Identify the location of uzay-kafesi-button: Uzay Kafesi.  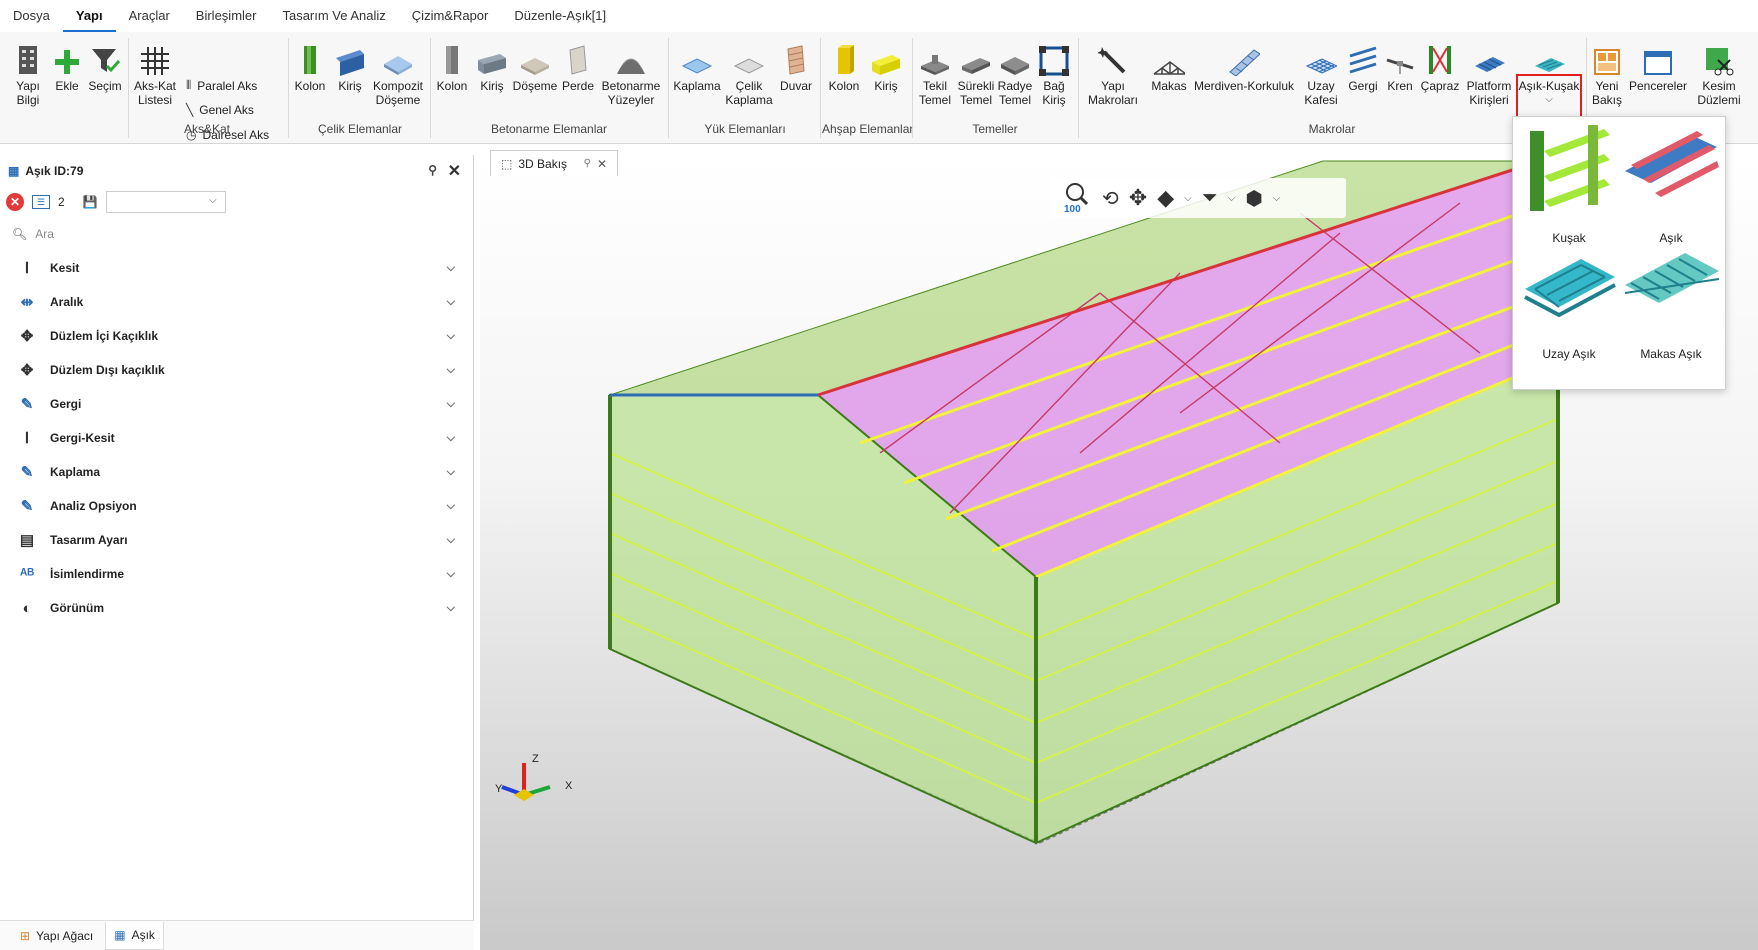
(1321, 80).